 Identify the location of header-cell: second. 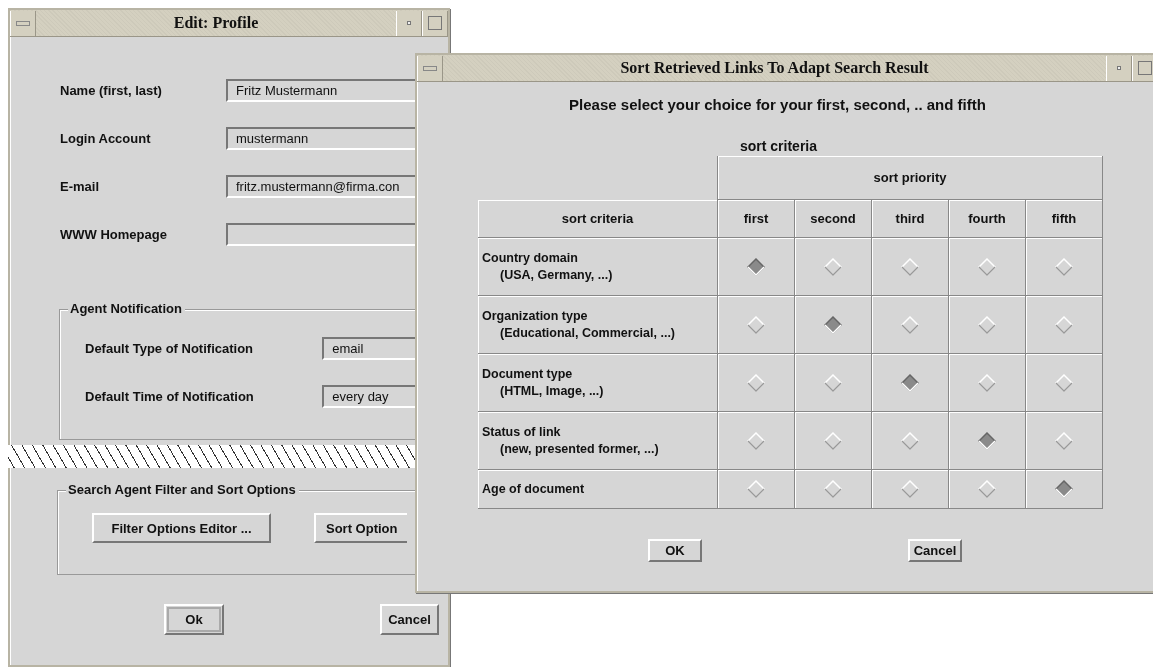
(833, 219).